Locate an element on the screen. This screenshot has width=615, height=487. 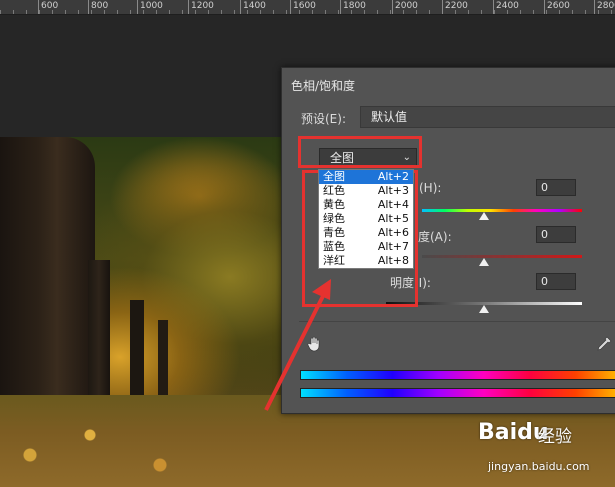
channel-item-yellows: 黄色 Alt+4 is located at coordinates (366, 205).